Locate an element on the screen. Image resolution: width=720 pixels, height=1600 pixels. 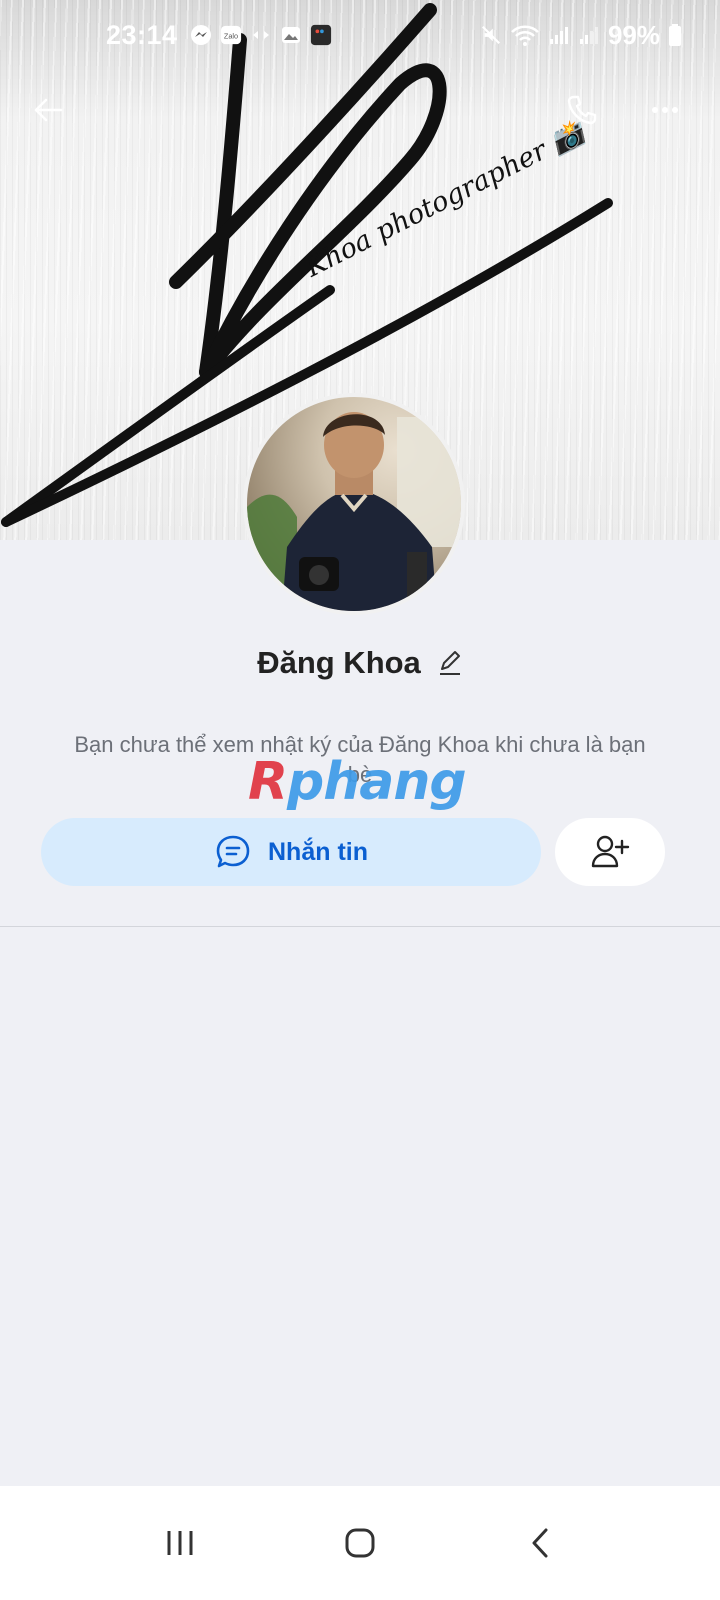
battery-percent: 99% is located at coordinates (633, 34).